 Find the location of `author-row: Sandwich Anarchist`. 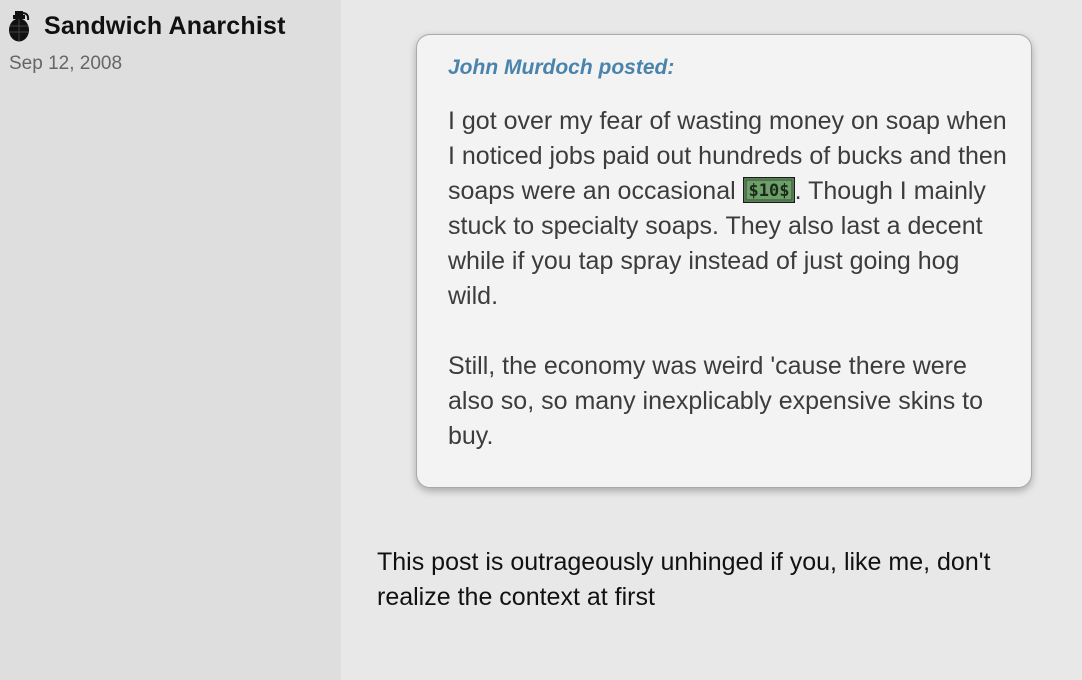

author-row: Sandwich Anarchist is located at coordinates (147, 26).